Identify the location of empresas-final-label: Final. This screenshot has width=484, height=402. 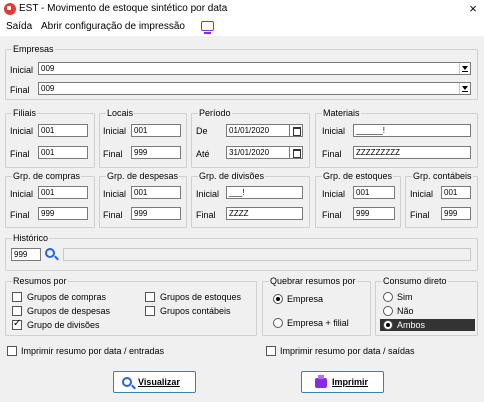
(20, 90).